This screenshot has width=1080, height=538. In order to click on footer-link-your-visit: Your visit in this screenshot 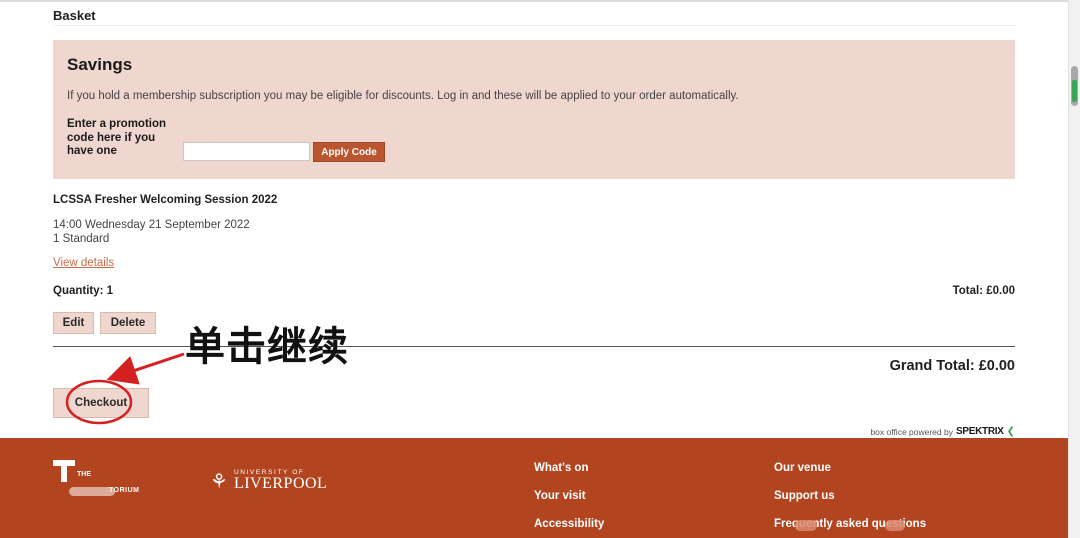, I will do `click(560, 496)`.